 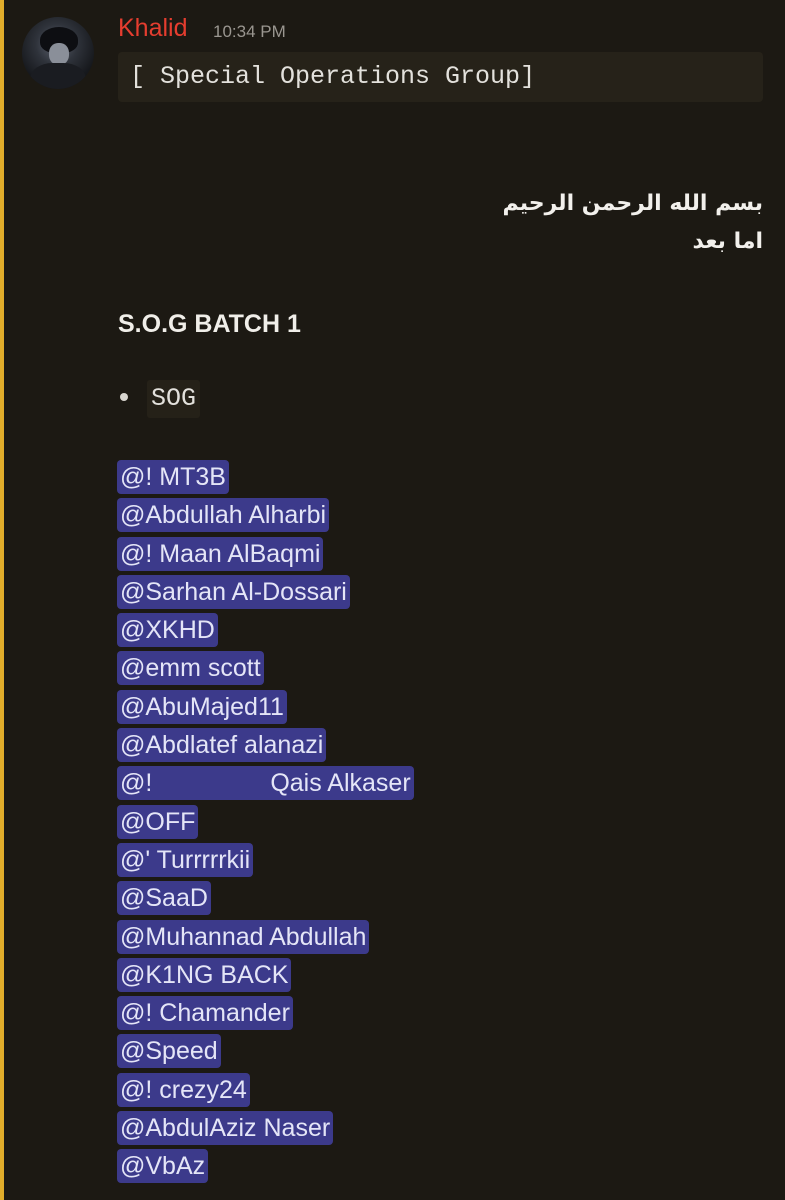 What do you see at coordinates (163, 1166) in the screenshot?
I see `user-mention: @VbAz` at bounding box center [163, 1166].